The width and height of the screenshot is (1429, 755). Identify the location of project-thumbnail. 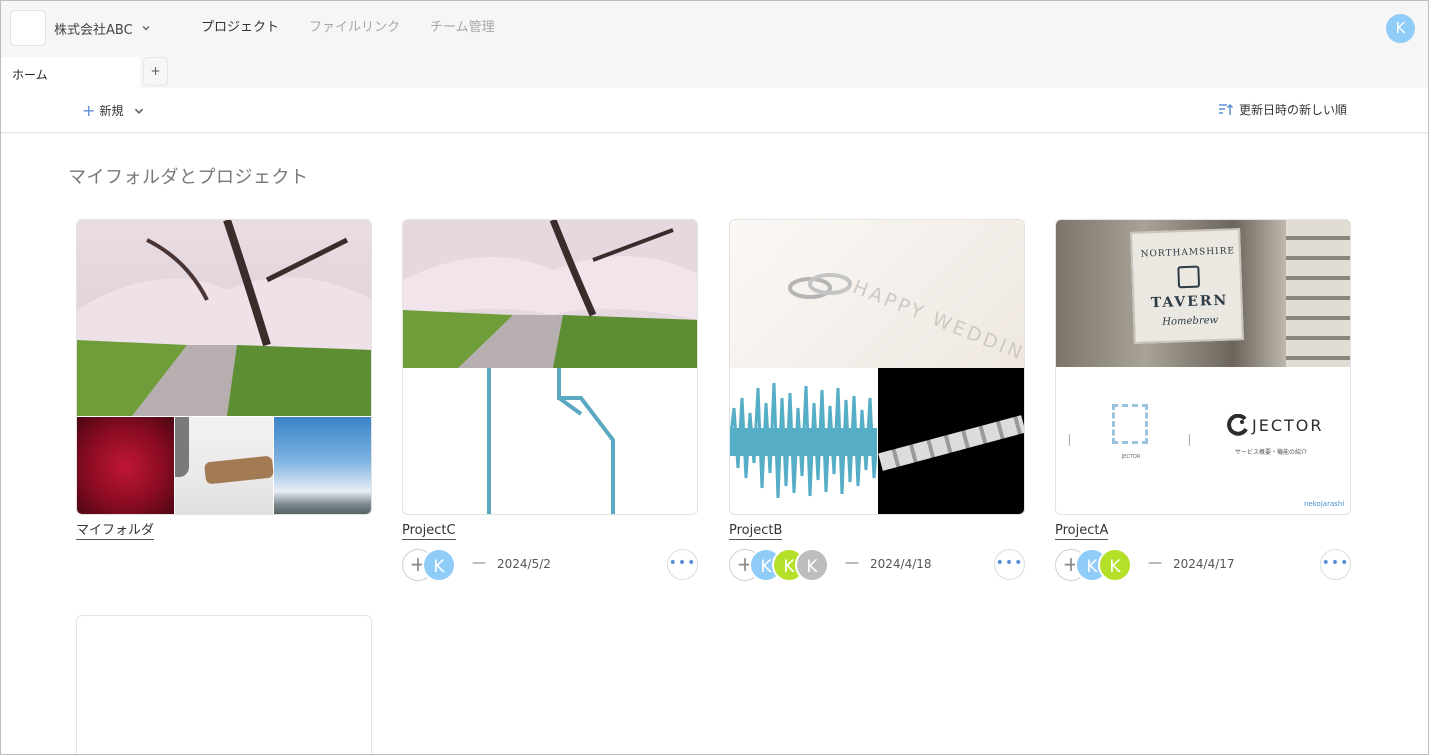
(550, 367).